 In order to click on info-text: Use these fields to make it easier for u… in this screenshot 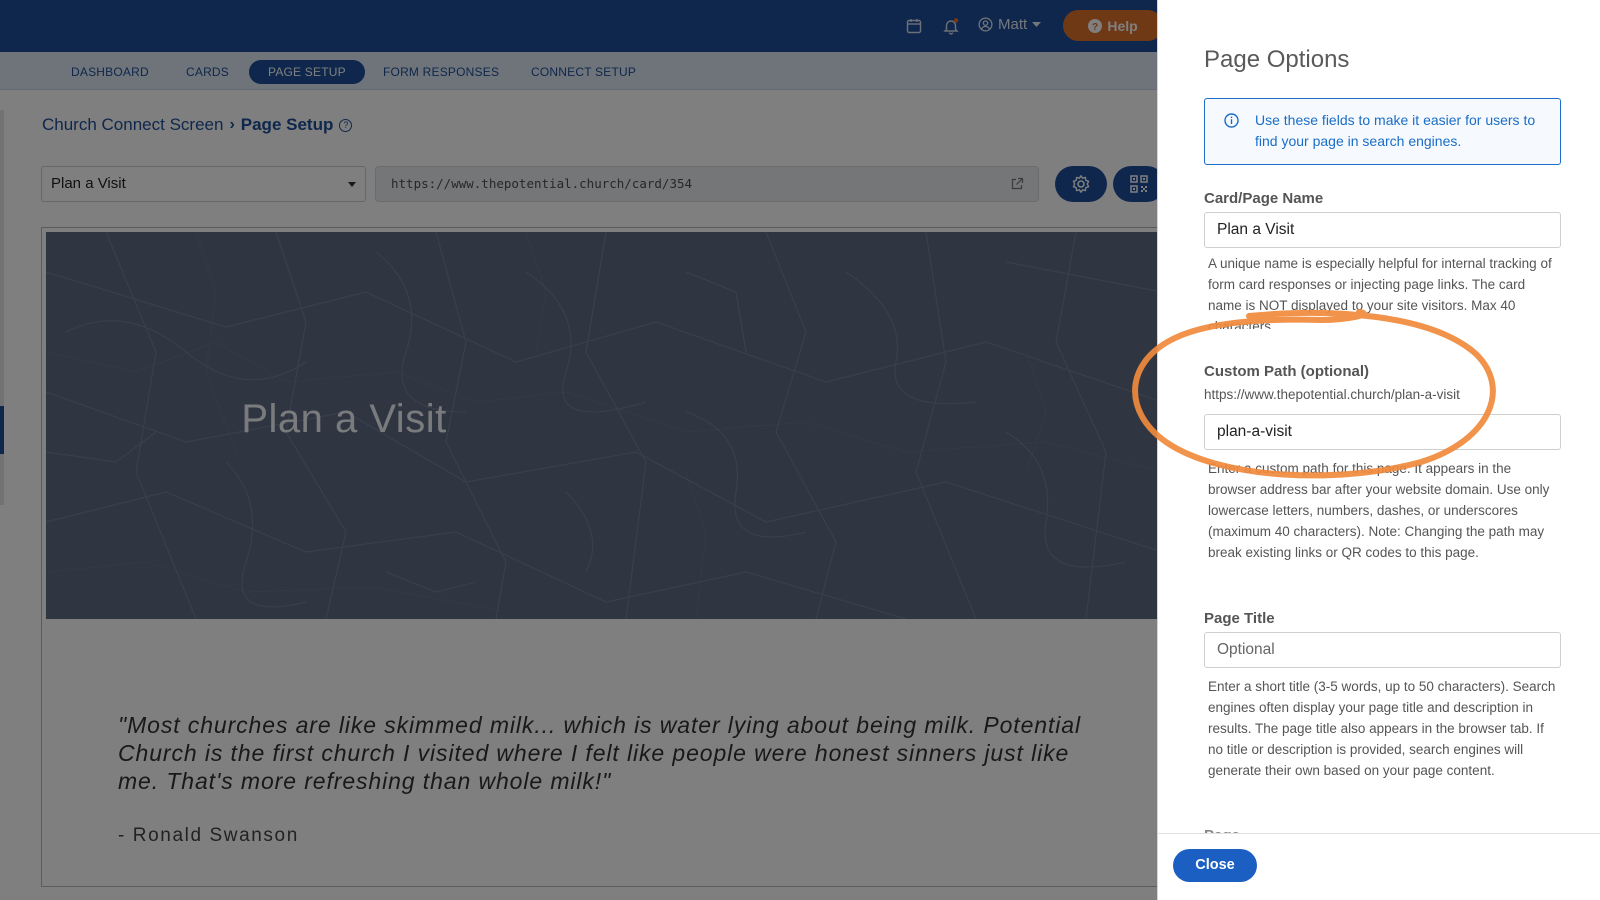, I will do `click(1395, 130)`.